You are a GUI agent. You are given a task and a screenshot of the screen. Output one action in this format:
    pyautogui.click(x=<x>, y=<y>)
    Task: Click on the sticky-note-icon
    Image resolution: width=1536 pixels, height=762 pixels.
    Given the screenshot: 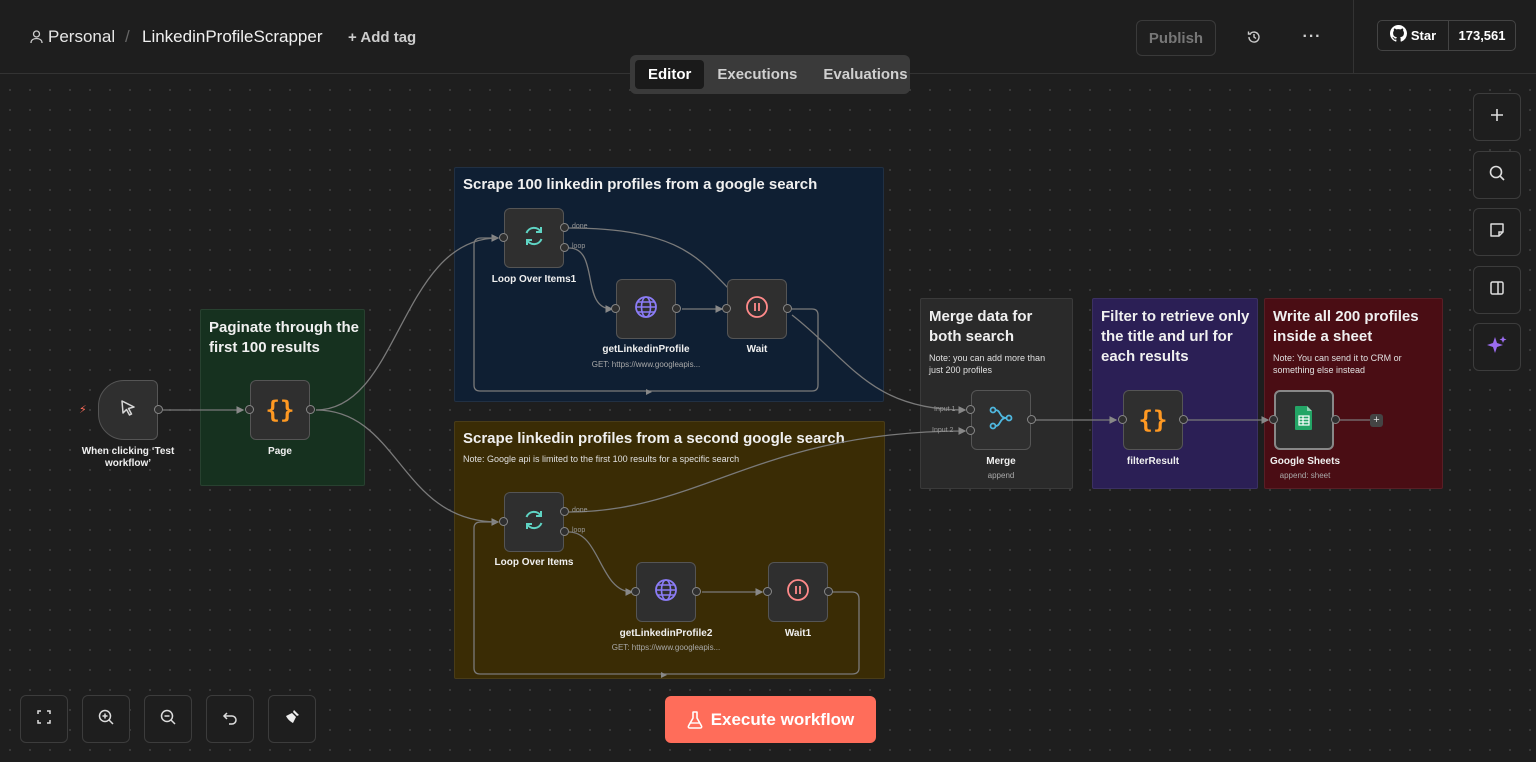 What is the action you would take?
    pyautogui.click(x=1497, y=232)
    